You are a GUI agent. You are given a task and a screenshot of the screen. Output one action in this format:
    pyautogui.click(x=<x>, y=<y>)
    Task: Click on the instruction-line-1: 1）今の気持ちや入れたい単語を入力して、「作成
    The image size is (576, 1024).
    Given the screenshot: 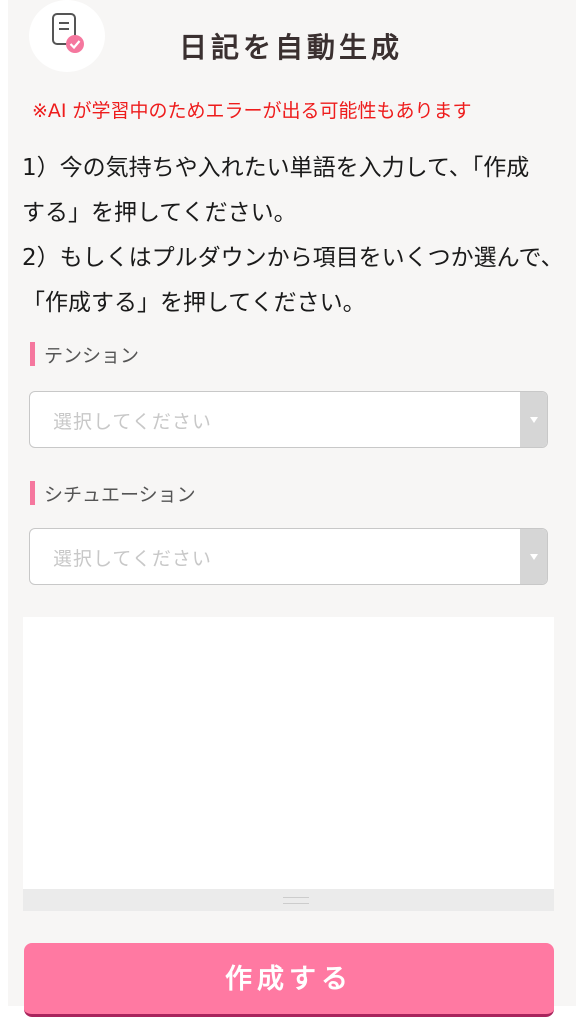 What is the action you would take?
    pyautogui.click(x=276, y=168)
    